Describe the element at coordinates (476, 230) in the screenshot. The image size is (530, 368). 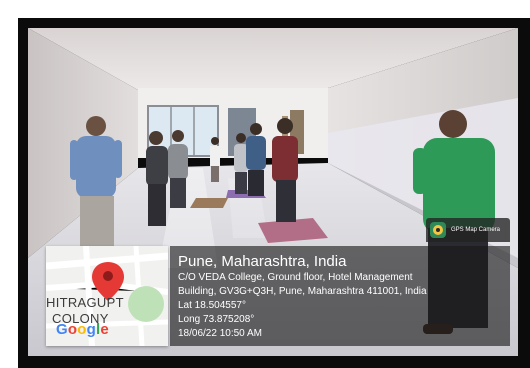
I see `gps-map-camera-label: GPS Map Camera` at that location.